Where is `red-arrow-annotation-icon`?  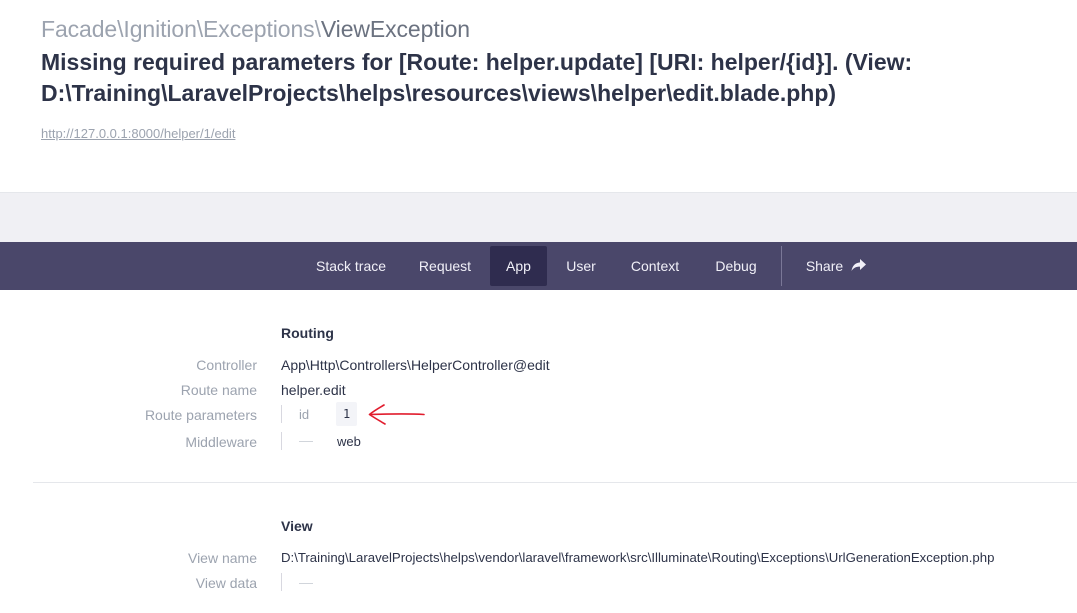 red-arrow-annotation-icon is located at coordinates (396, 414).